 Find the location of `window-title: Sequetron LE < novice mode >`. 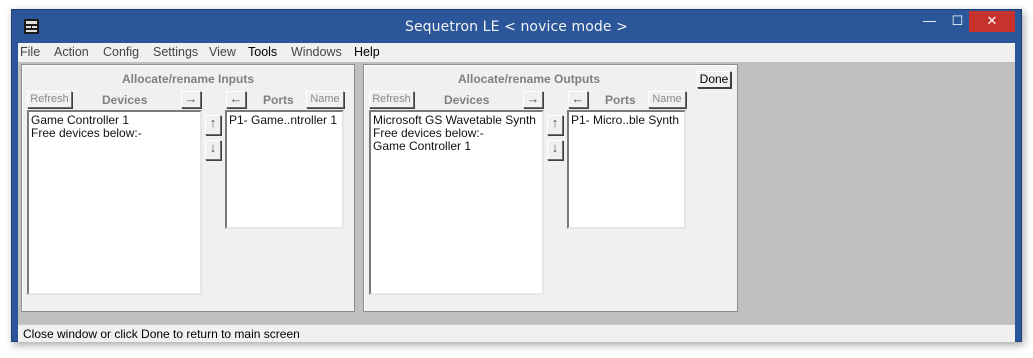

window-title: Sequetron LE < novice mode > is located at coordinates (516, 27).